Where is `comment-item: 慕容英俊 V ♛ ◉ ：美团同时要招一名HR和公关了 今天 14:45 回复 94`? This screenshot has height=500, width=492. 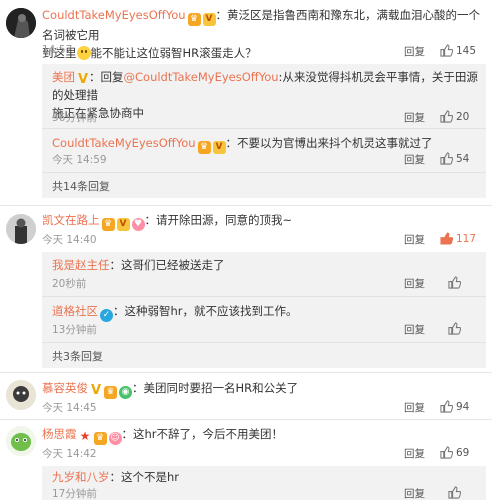 comment-item: 慕容英俊 V ♛ ◉ ：美团同时要招一名HR和公关了 今天 14:45 回复 94 is located at coordinates (246, 395).